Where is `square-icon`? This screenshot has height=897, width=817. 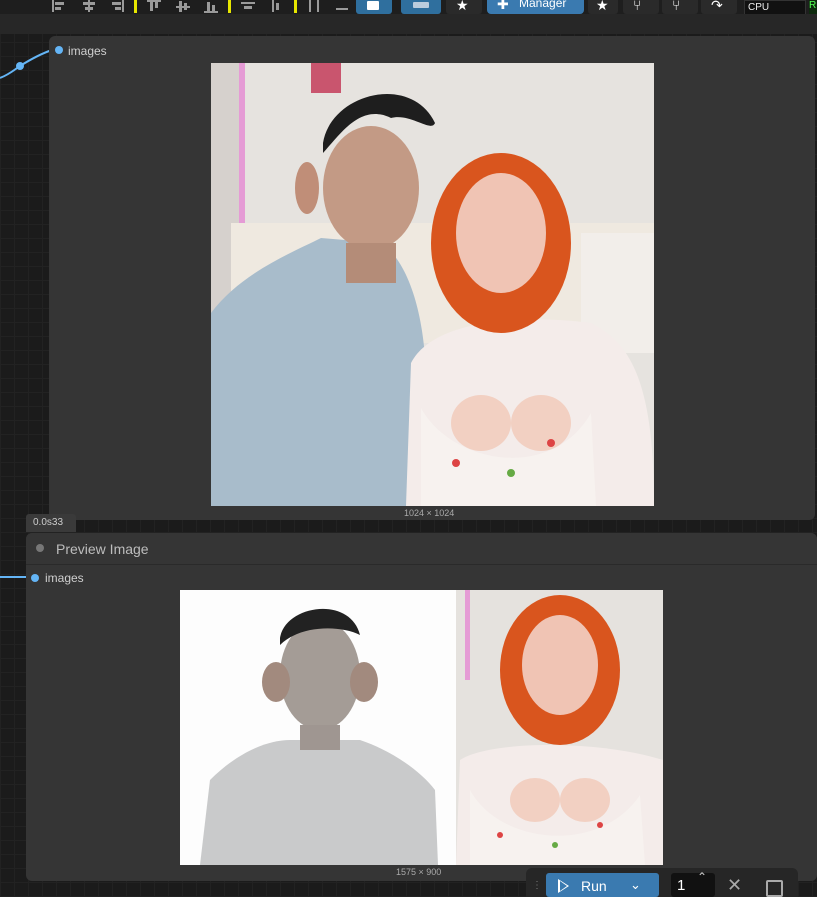
square-icon is located at coordinates (774, 888).